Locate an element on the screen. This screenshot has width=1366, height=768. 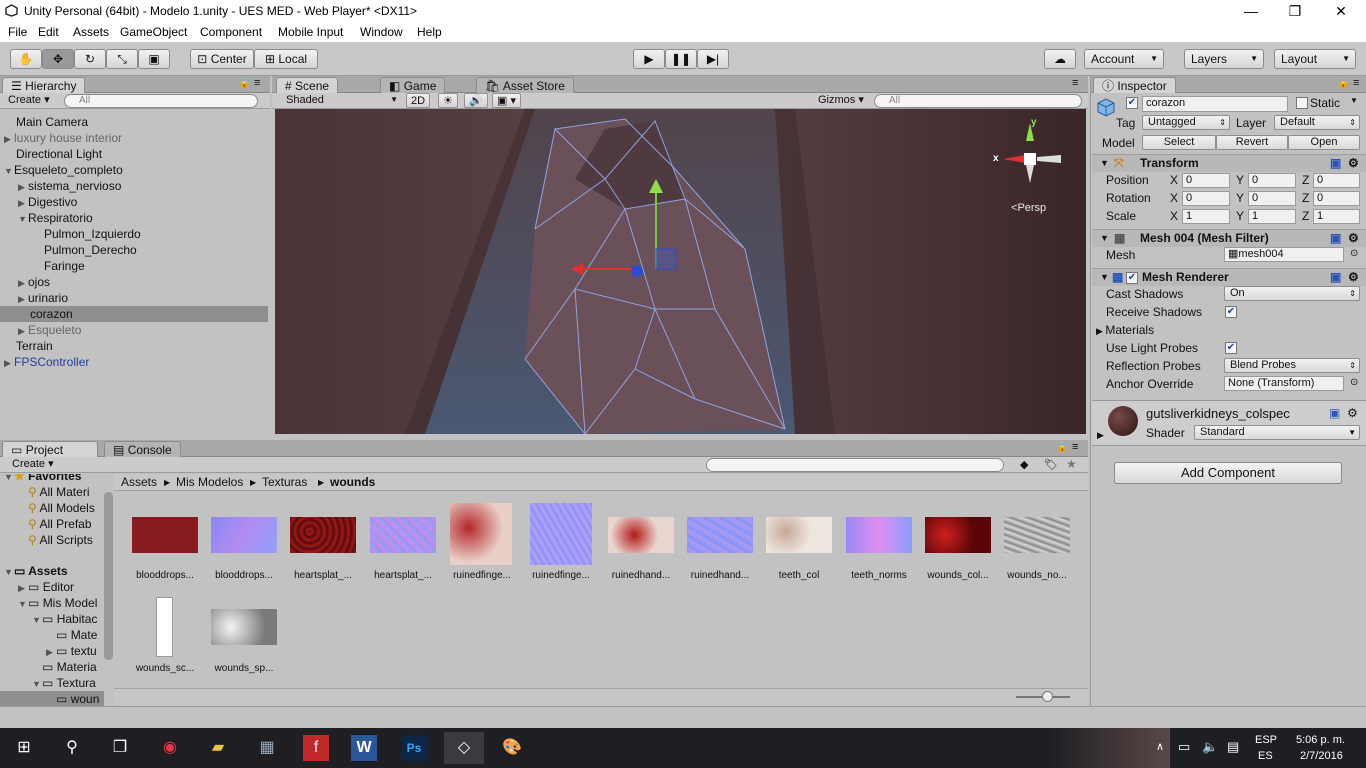
photoshop-icon: Ps is located at coordinates (414, 748).